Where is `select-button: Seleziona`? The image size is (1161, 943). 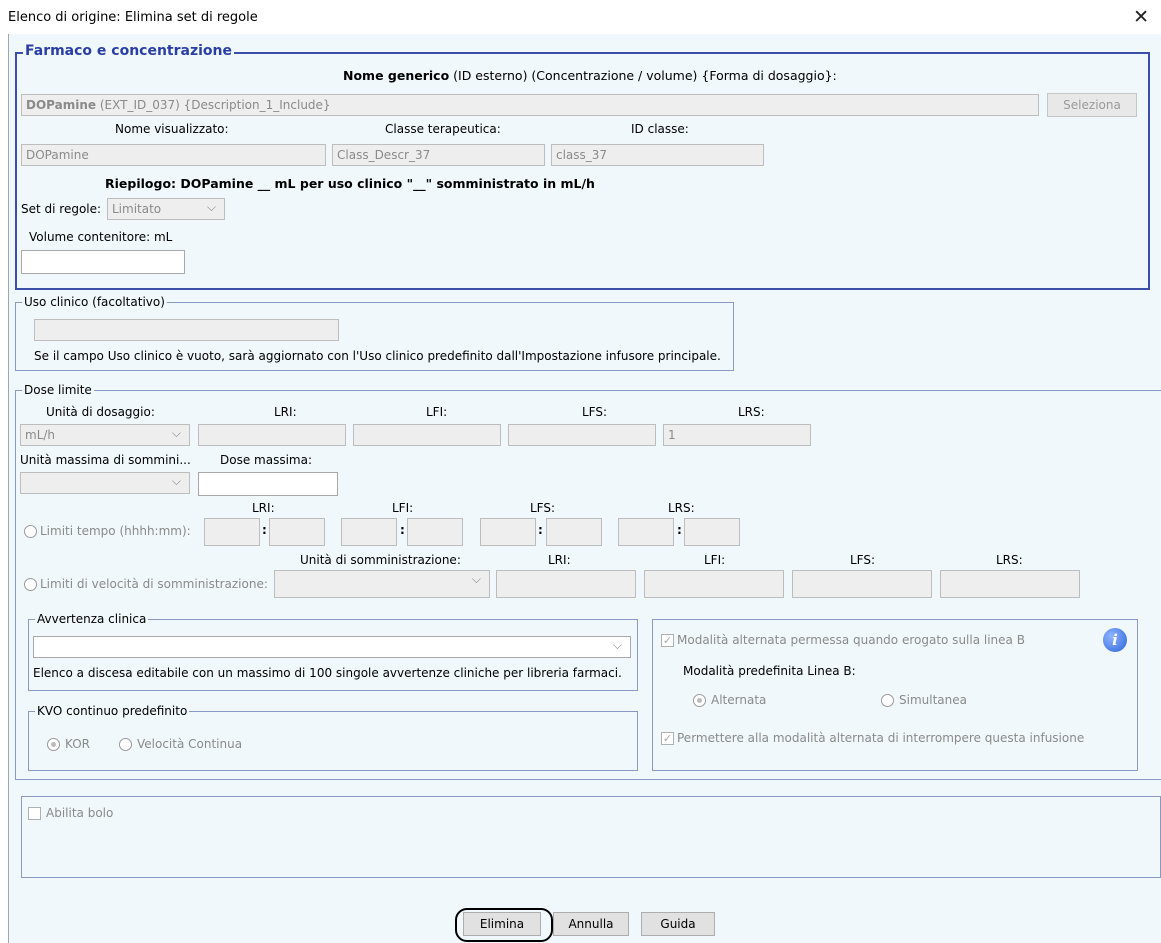 select-button: Seleziona is located at coordinates (1092, 105).